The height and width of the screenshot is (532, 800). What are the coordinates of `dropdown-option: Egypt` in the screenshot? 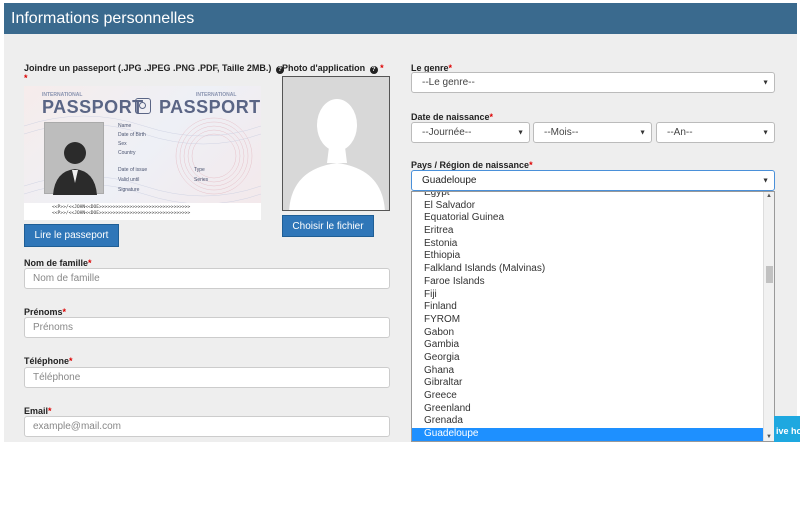 It's located at (593, 196).